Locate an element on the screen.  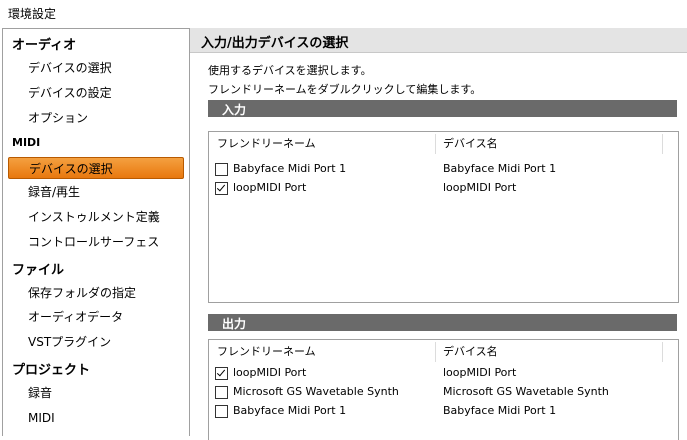
input-row-device-name: loopMIDI Port is located at coordinates (480, 187).